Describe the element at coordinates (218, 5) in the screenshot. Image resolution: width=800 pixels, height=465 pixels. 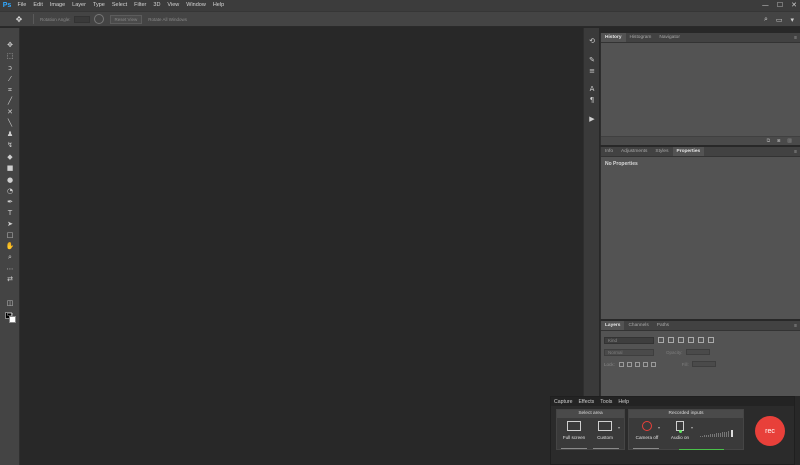
I see `menu-help: Help` at that location.